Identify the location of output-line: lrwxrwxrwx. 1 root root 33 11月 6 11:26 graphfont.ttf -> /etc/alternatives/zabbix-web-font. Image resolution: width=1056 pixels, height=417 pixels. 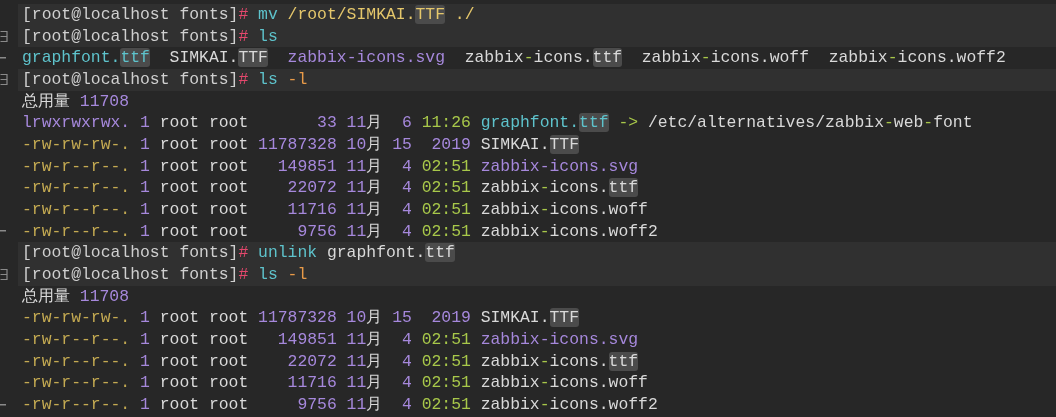
(497, 123).